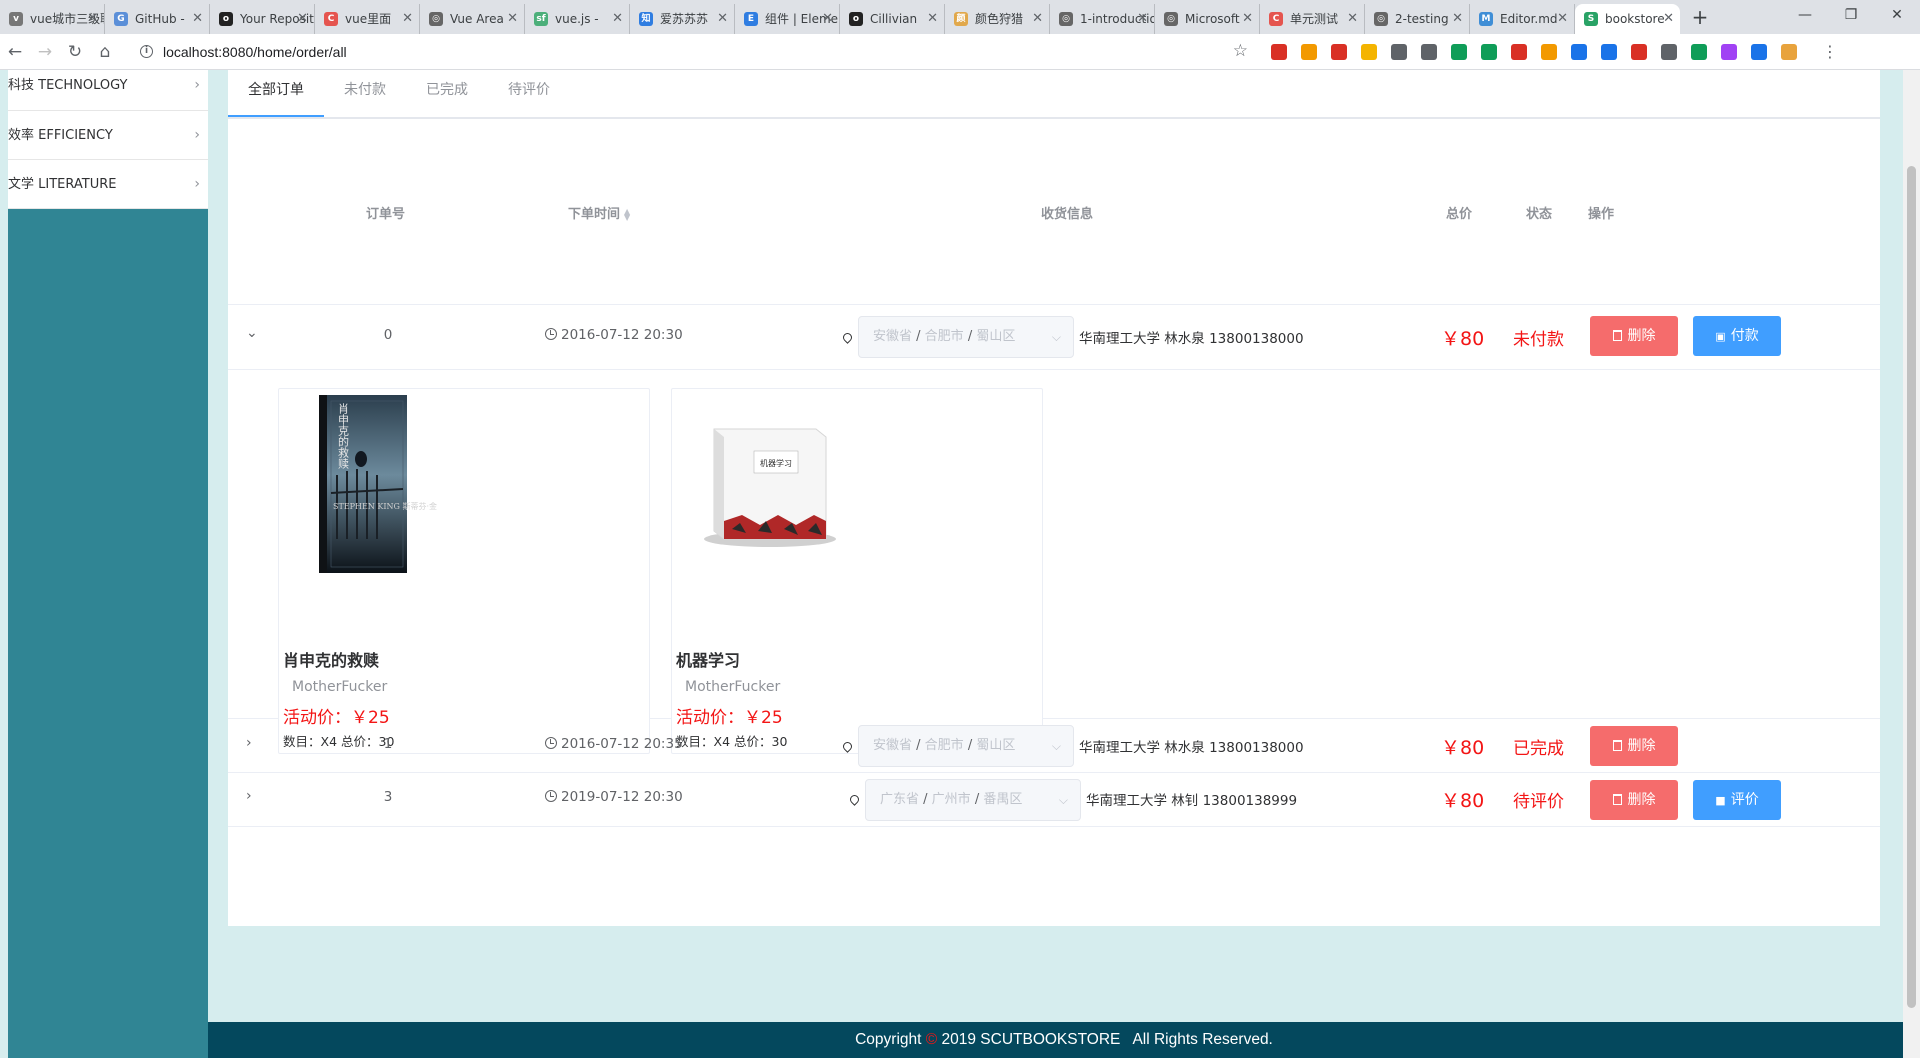 The height and width of the screenshot is (1058, 1920). I want to click on tab-title: Editor.md, so click(1529, 19).